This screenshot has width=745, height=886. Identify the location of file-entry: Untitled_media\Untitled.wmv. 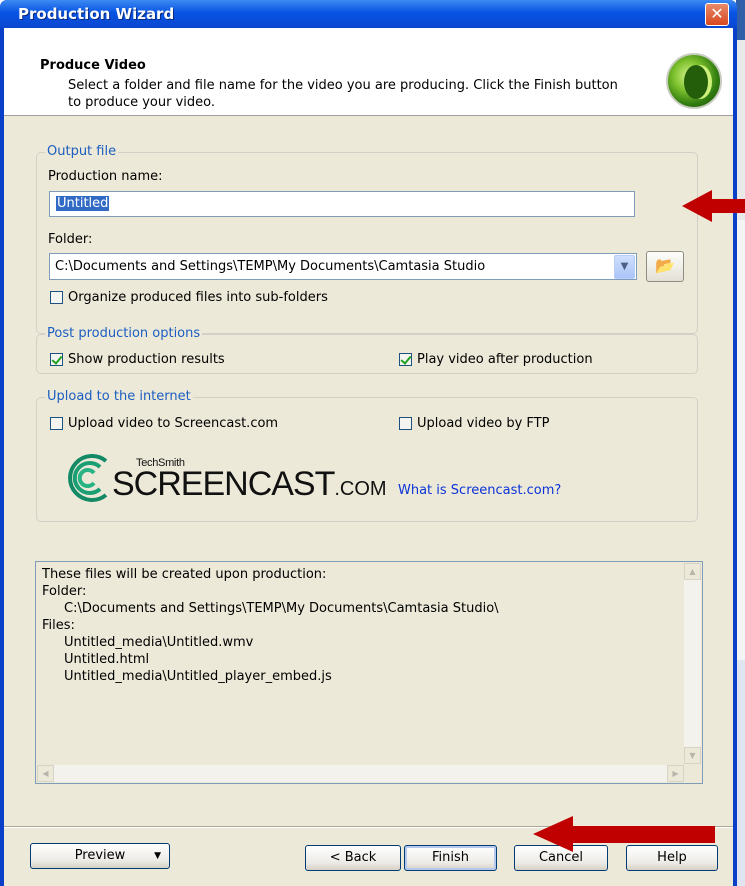
(159, 642).